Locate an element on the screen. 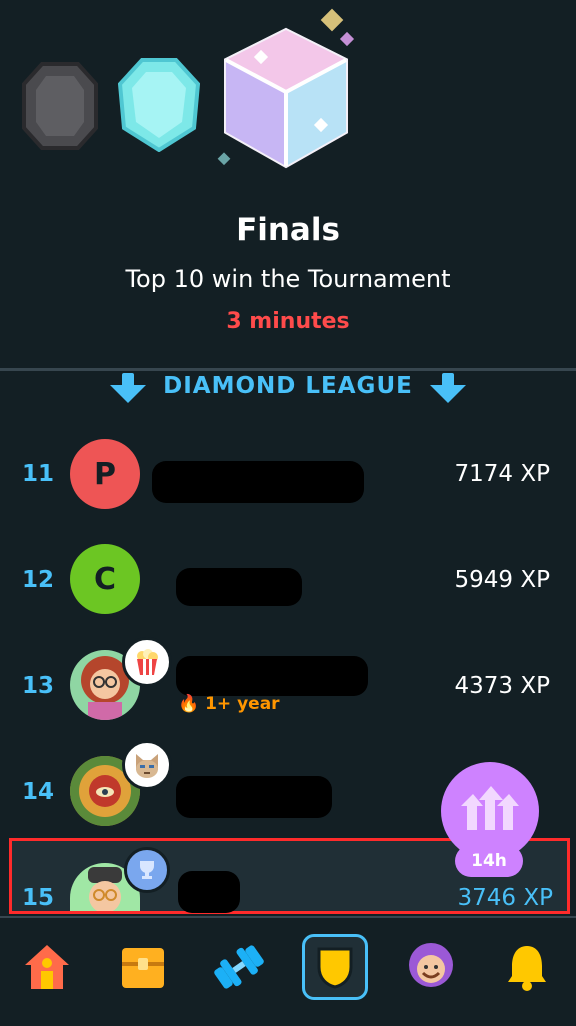 This screenshot has width=576, height=1026. streak-label: 🔥 1+ year is located at coordinates (229, 704).